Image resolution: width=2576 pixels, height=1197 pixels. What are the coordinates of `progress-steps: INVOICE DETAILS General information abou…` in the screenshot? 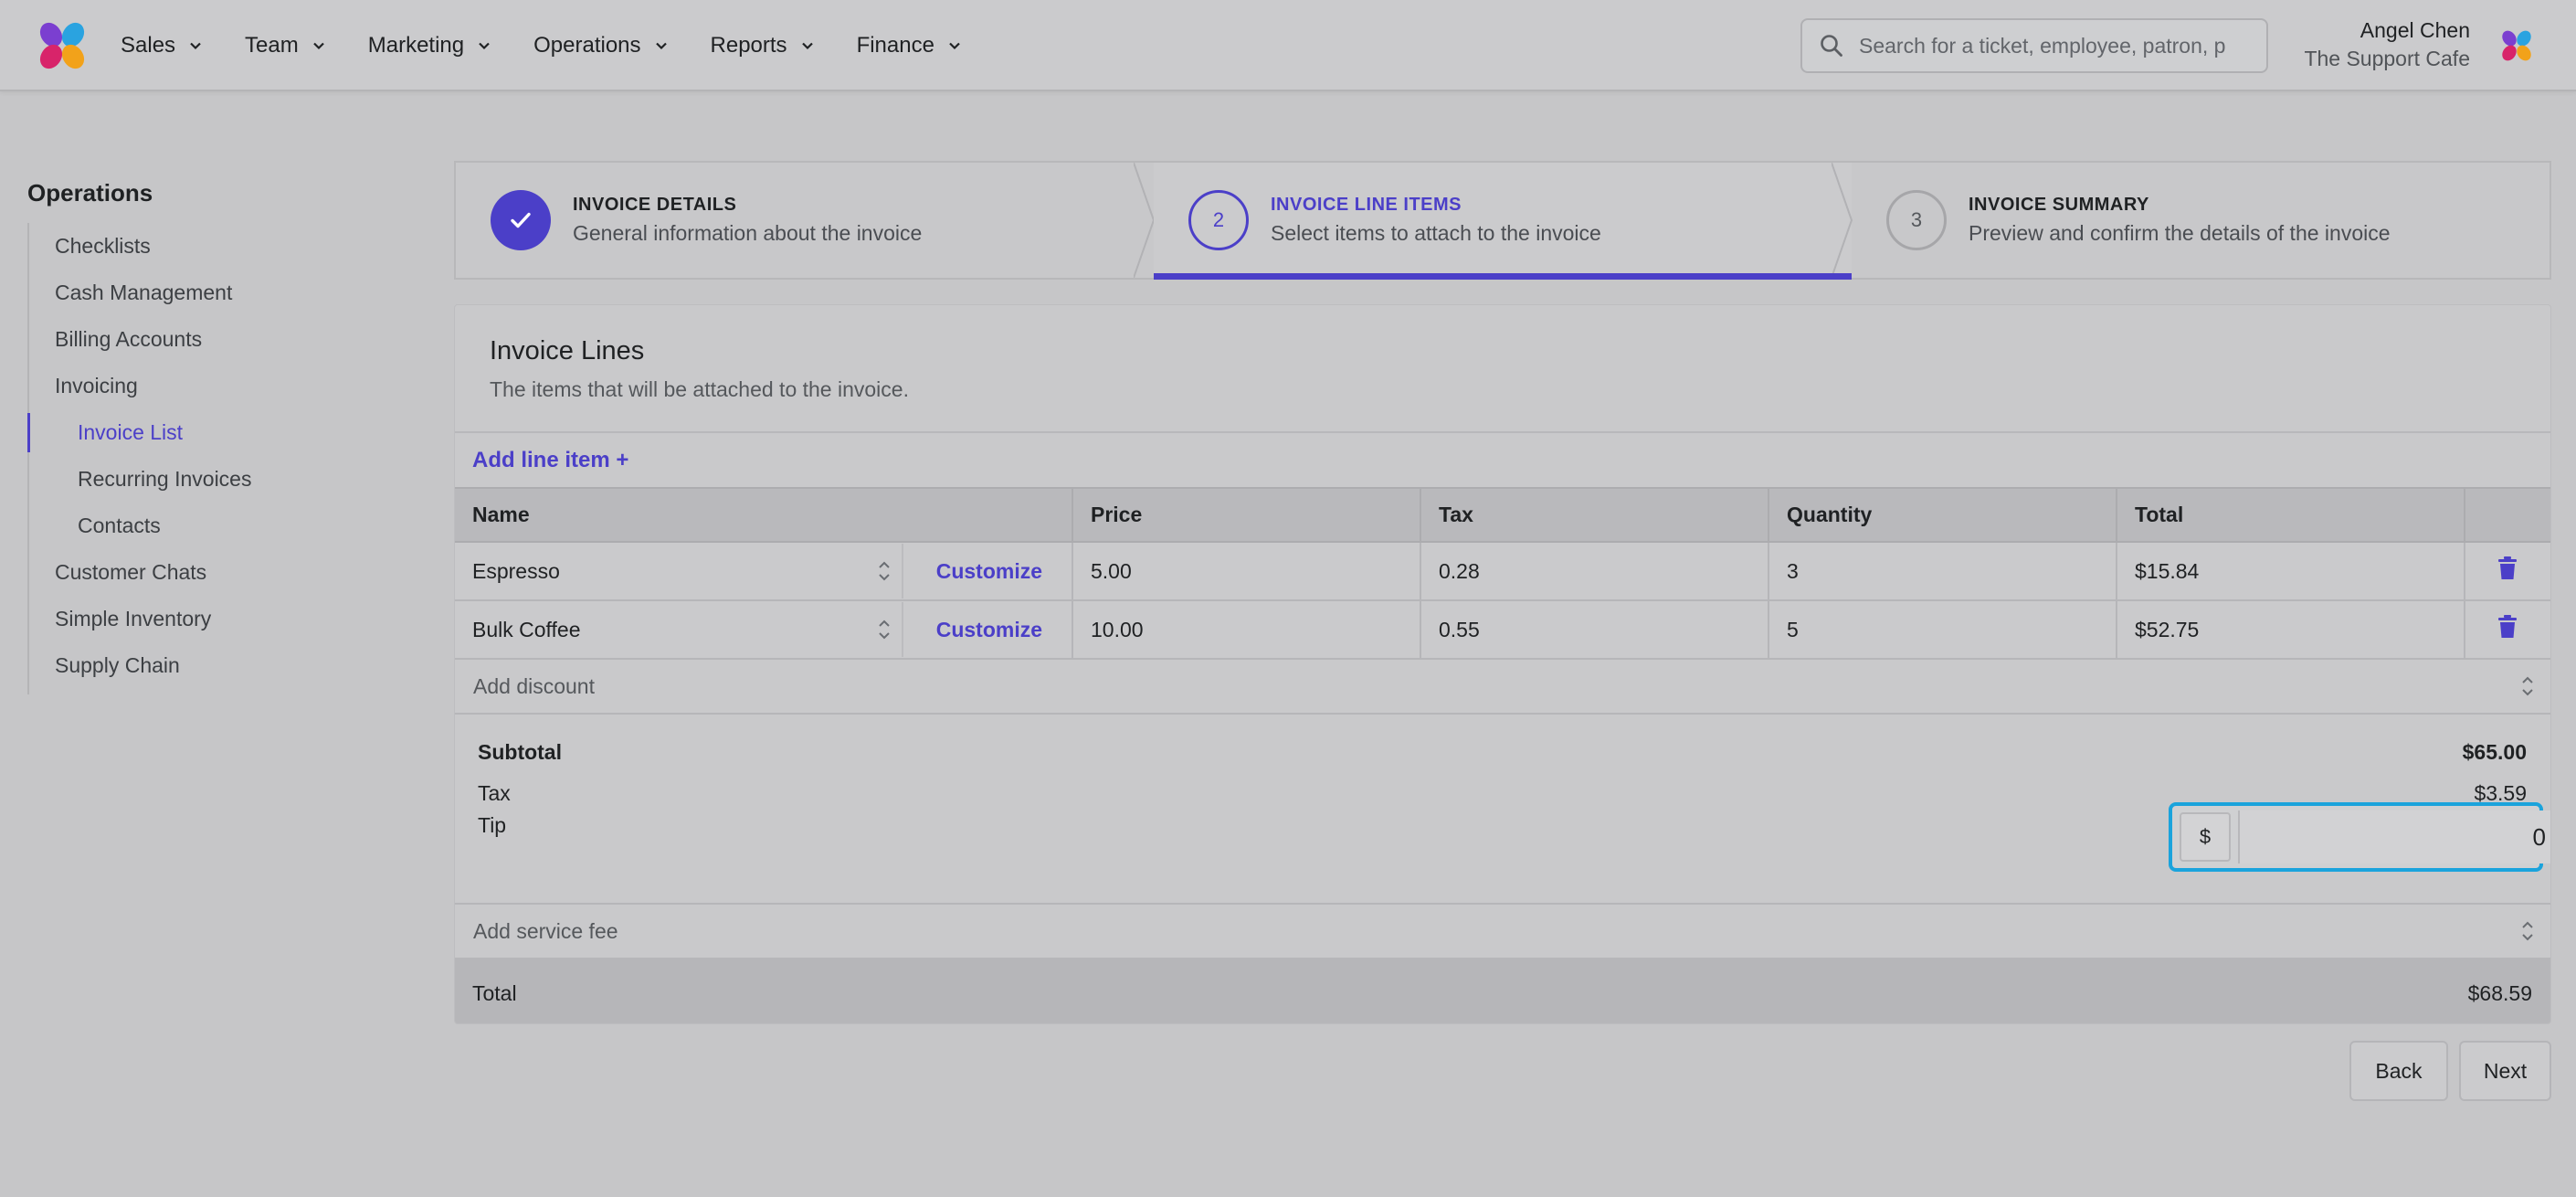 It's located at (1502, 220).